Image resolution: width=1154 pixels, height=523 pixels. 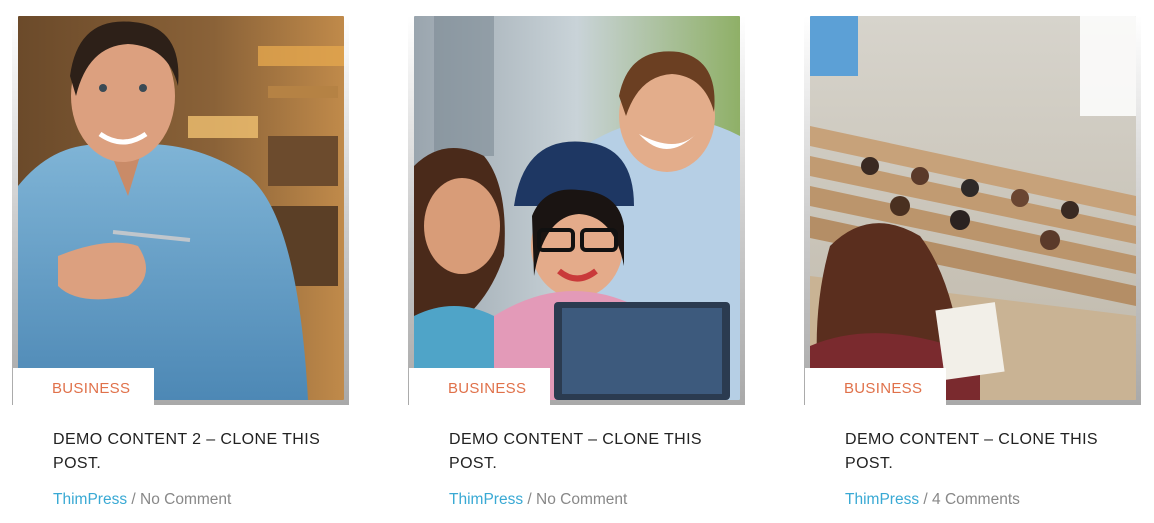 I want to click on comments-link: 4 Comments, so click(x=976, y=499).